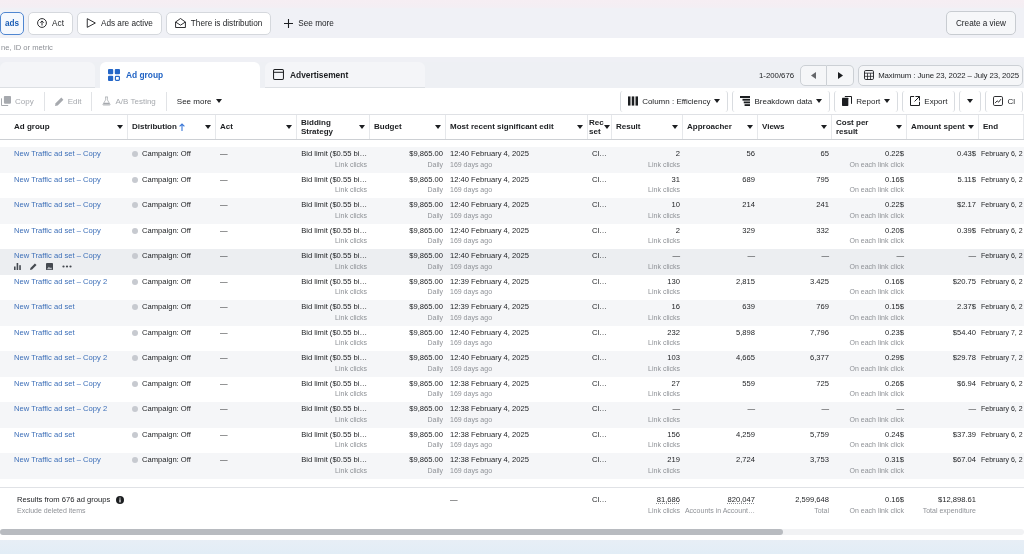  What do you see at coordinates (49, 266) in the screenshot?
I see `image-icon` at bounding box center [49, 266].